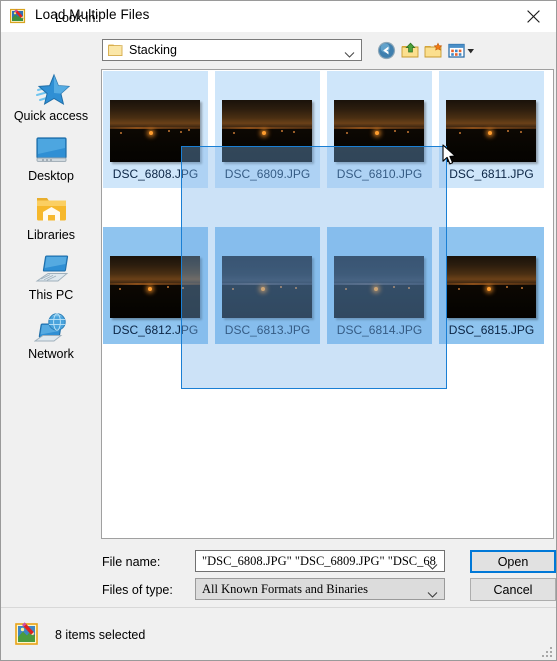 Image resolution: width=557 pixels, height=661 pixels. I want to click on lookin-value: Stacking, so click(153, 50).